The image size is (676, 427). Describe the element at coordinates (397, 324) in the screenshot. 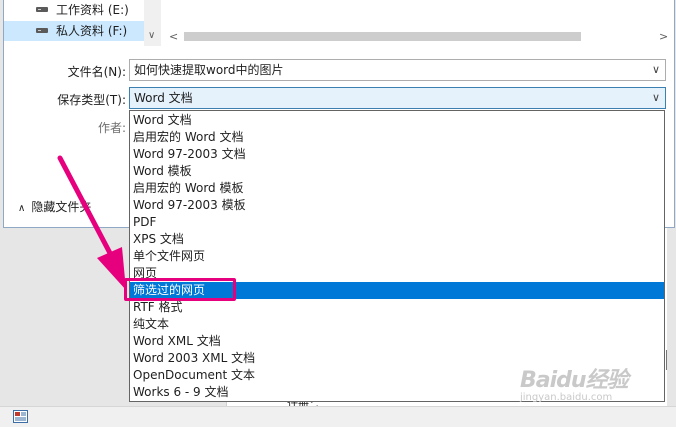

I see `save-type-option: 纯文本` at that location.